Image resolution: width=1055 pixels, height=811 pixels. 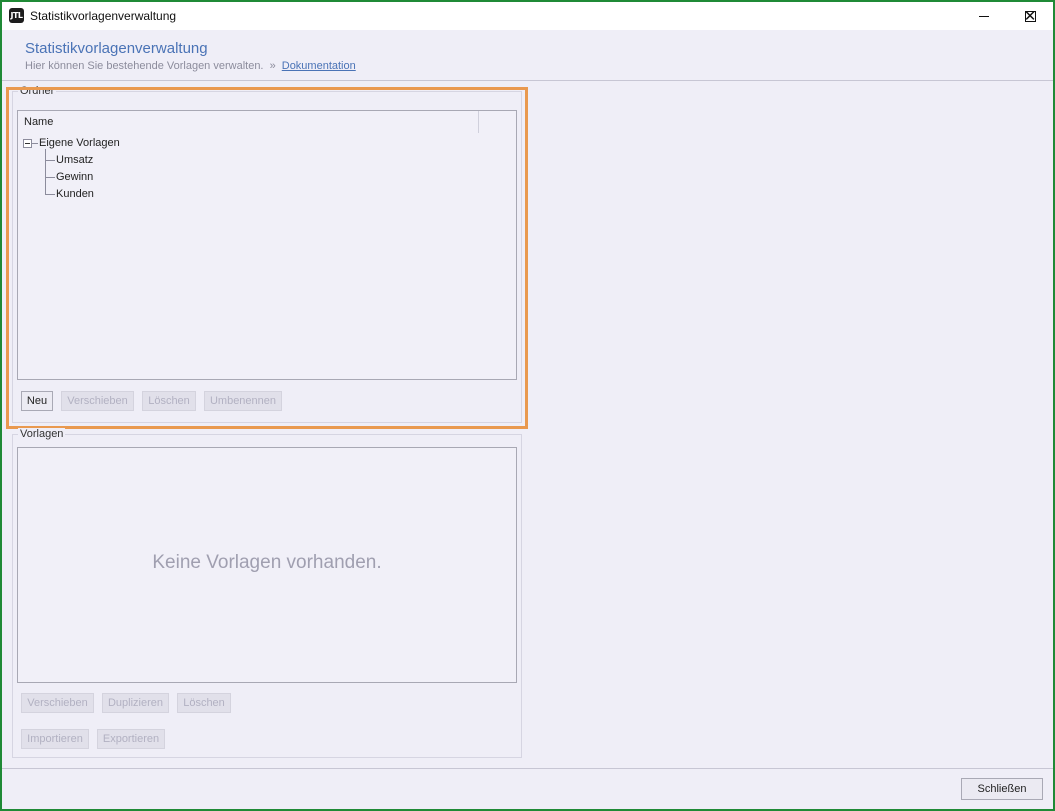 I want to click on minimize-button, so click(x=984, y=16).